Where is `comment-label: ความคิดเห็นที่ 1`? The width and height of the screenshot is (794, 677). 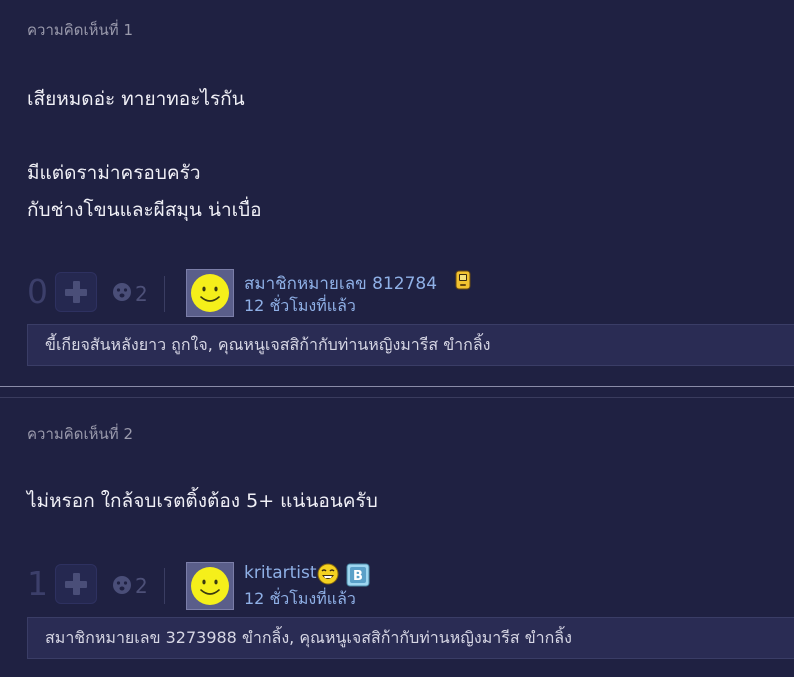
comment-label: ความคิดเห็นที่ 1 is located at coordinates (80, 30).